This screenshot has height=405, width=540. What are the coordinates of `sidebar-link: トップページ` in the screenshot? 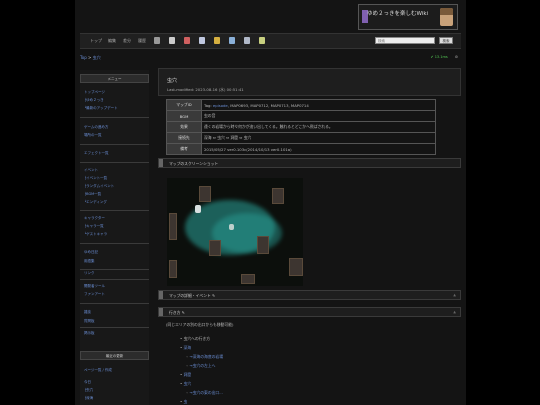 It's located at (94, 92).